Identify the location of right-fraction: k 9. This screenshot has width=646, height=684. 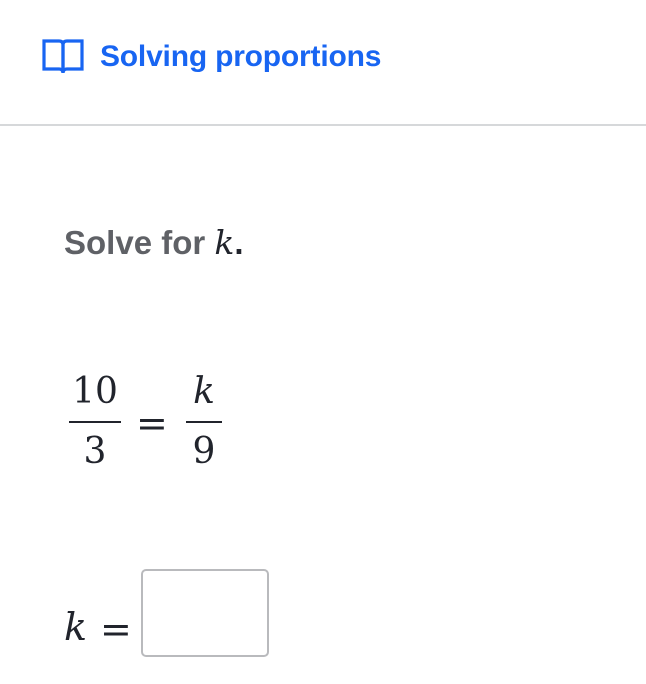
(204, 422).